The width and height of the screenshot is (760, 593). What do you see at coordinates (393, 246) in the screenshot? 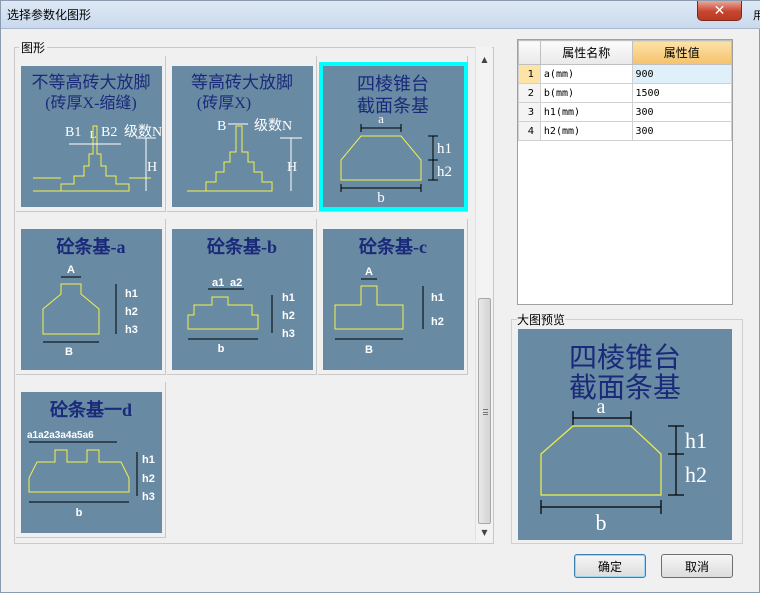
I see `shape-title-line: 砼条基-c` at bounding box center [393, 246].